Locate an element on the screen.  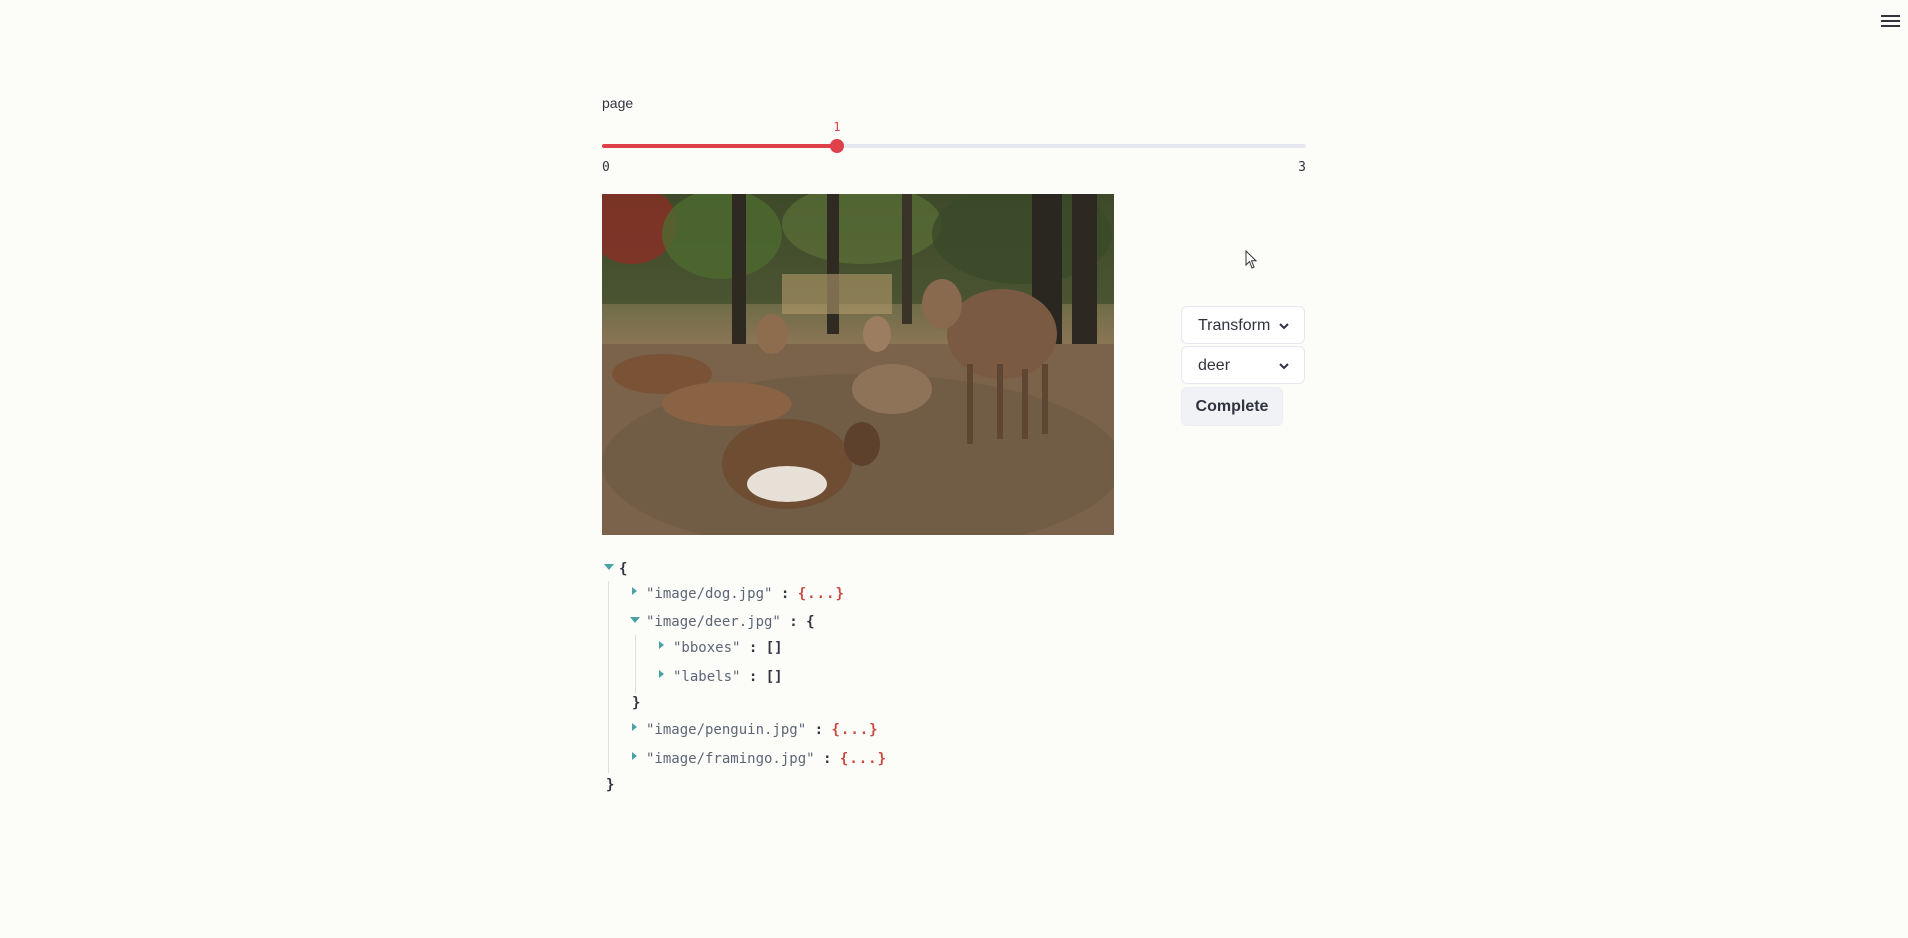
class-select: deer is located at coordinates (1243, 365).